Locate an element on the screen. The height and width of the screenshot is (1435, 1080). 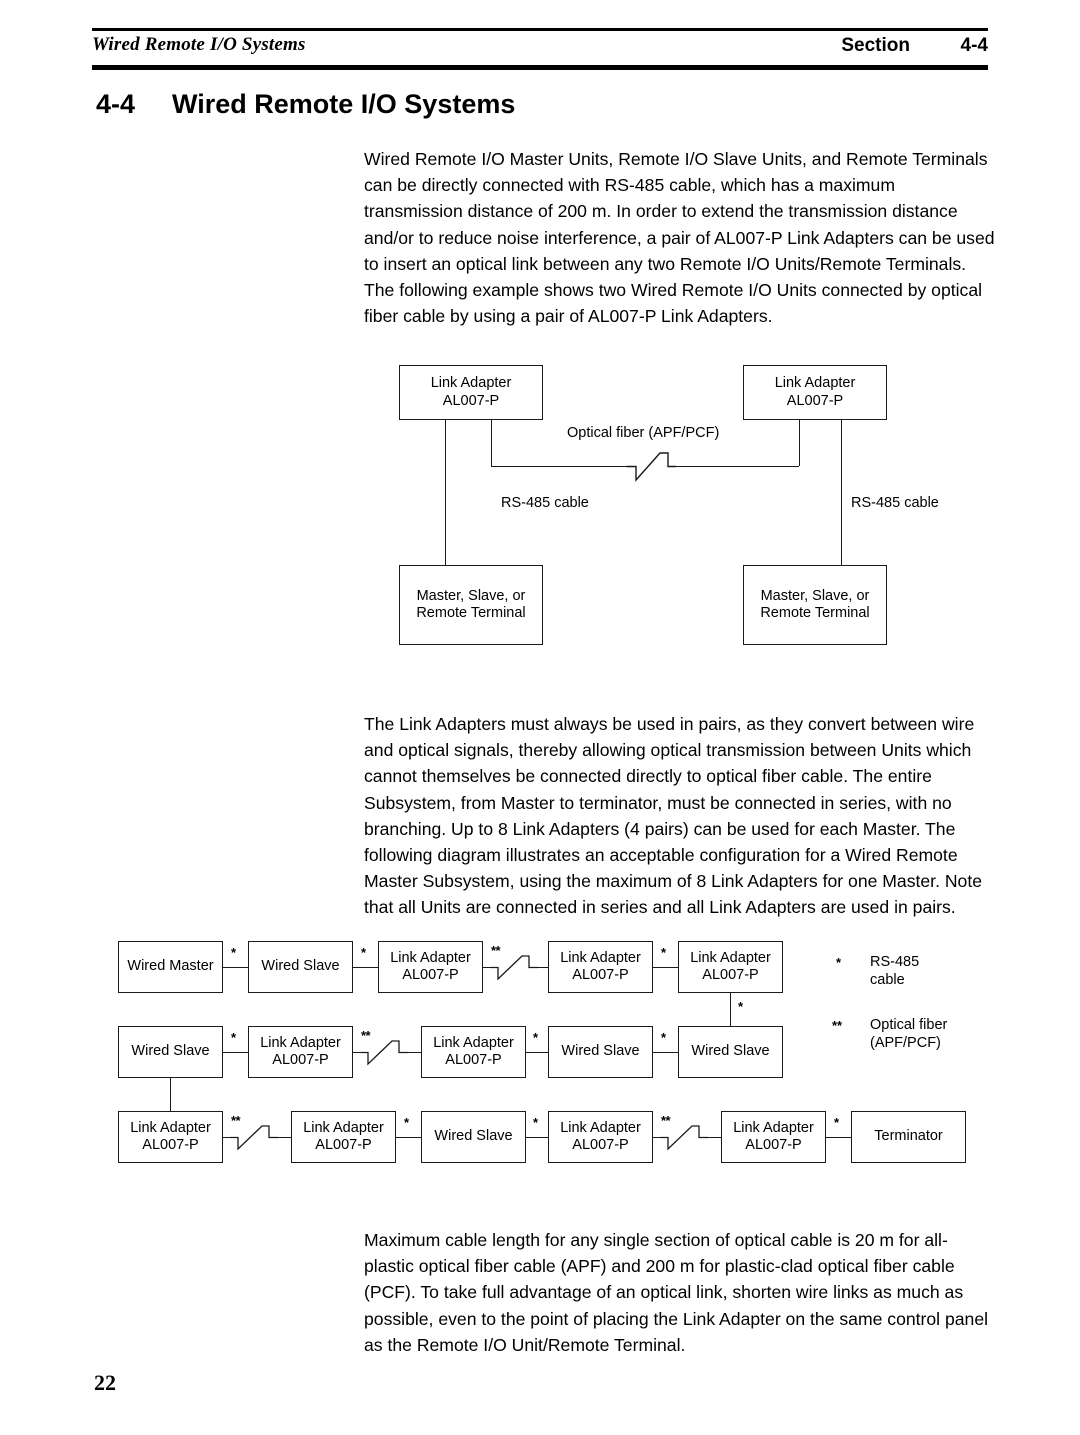
diagram1-fiber-run-right is located at coordinates (734, 466).